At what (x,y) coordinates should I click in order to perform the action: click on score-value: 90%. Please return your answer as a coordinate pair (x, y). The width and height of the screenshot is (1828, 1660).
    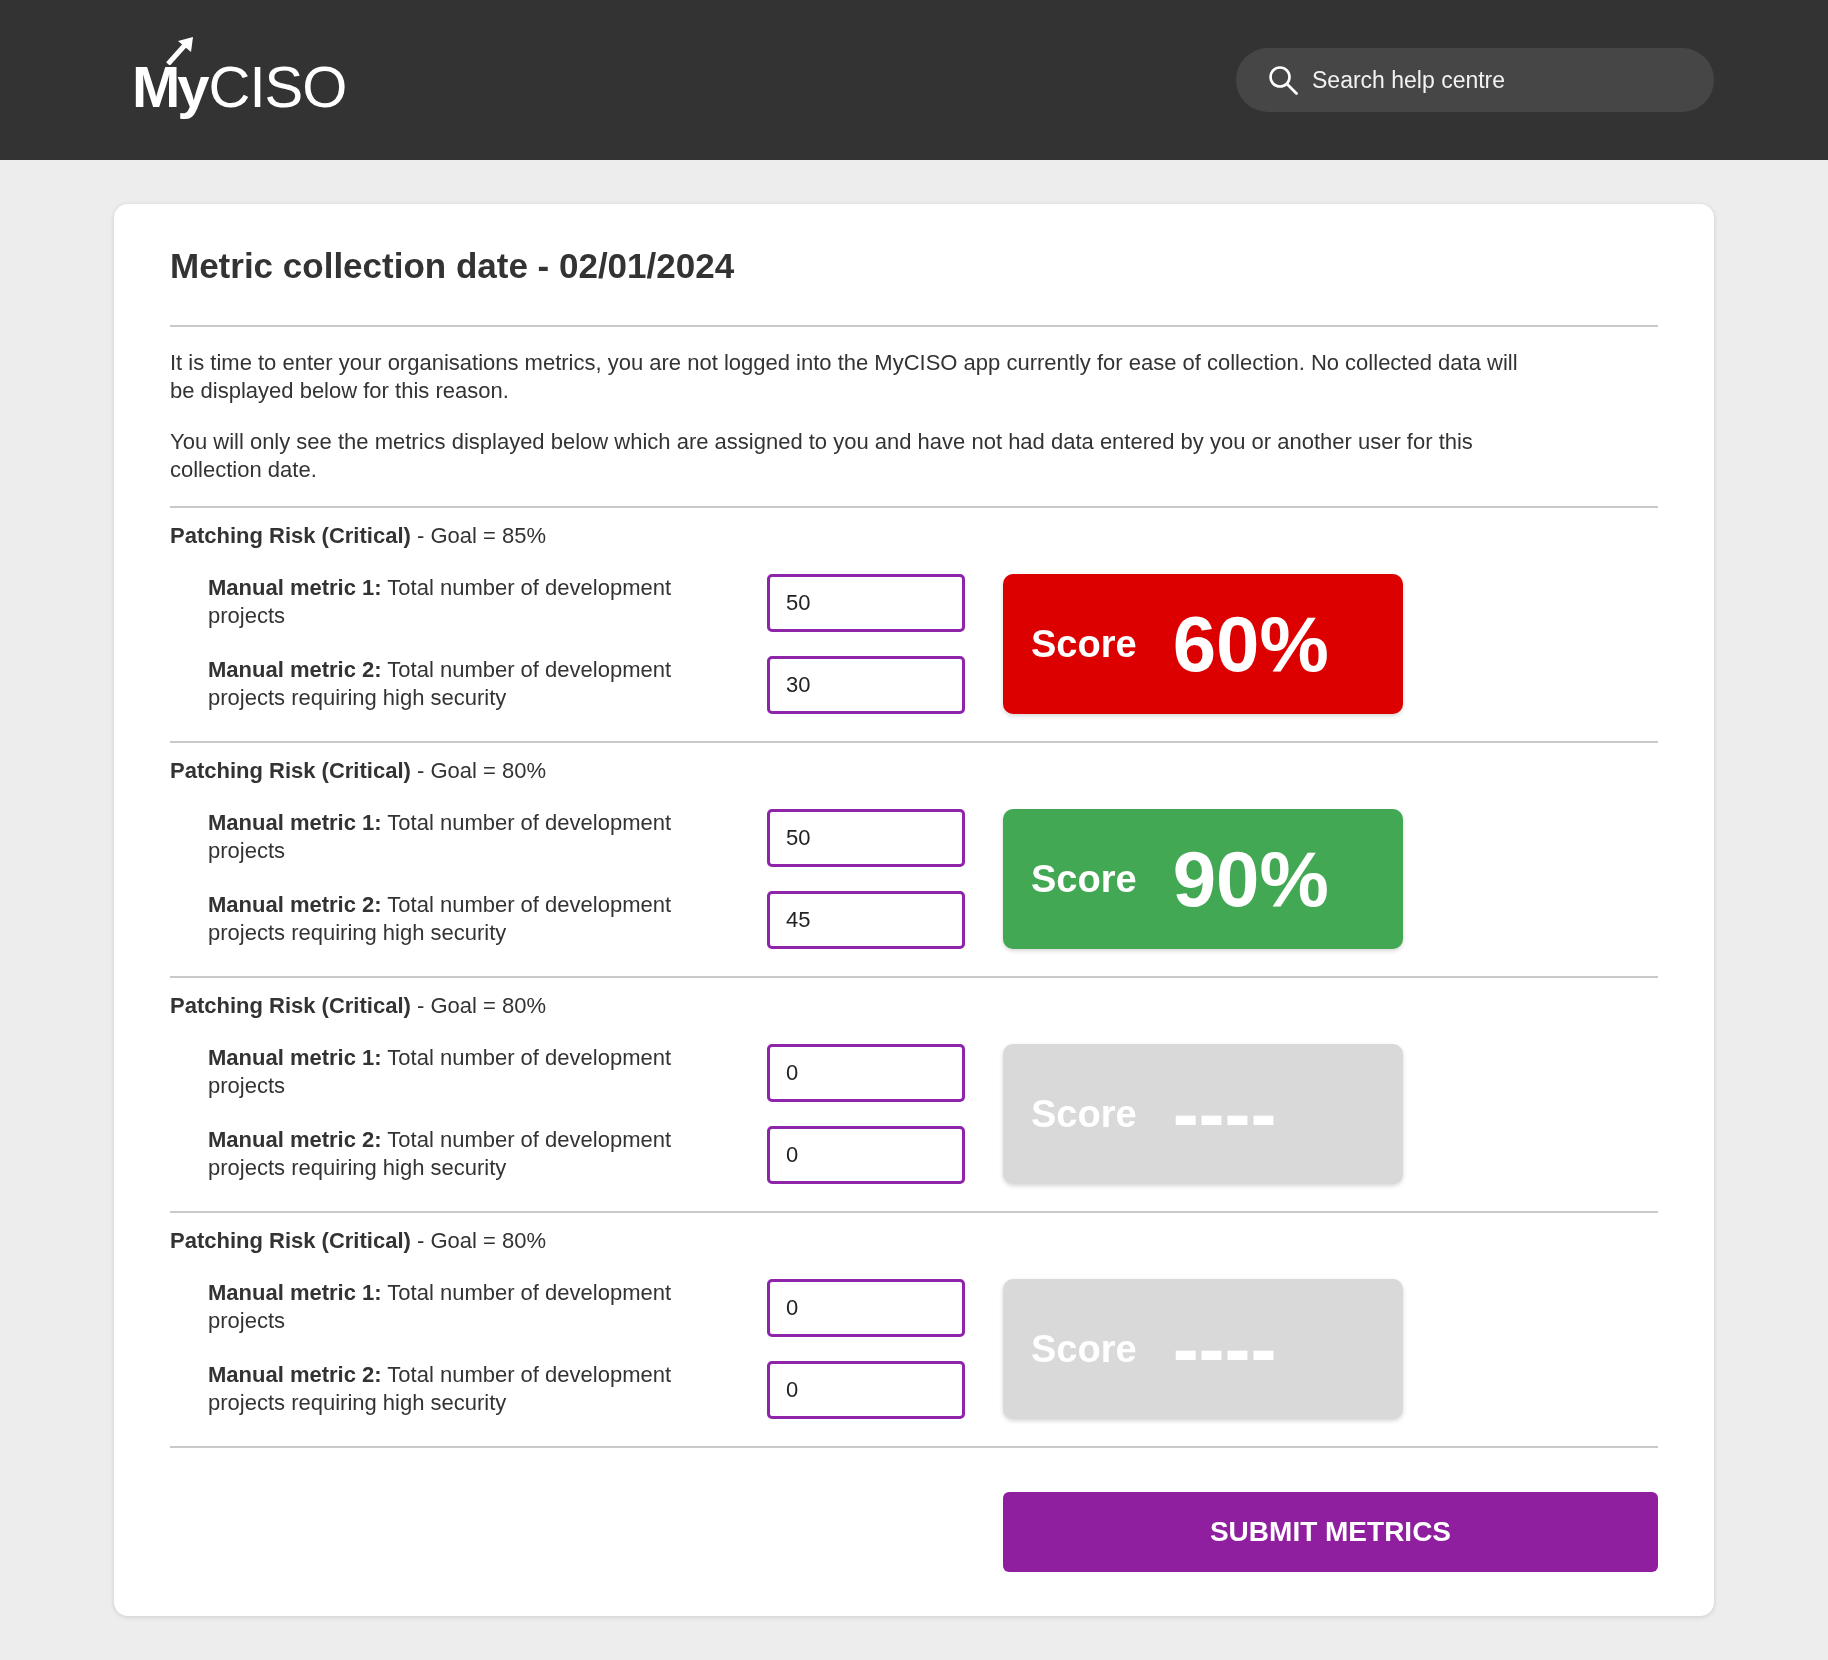
    Looking at the image, I should click on (1250, 879).